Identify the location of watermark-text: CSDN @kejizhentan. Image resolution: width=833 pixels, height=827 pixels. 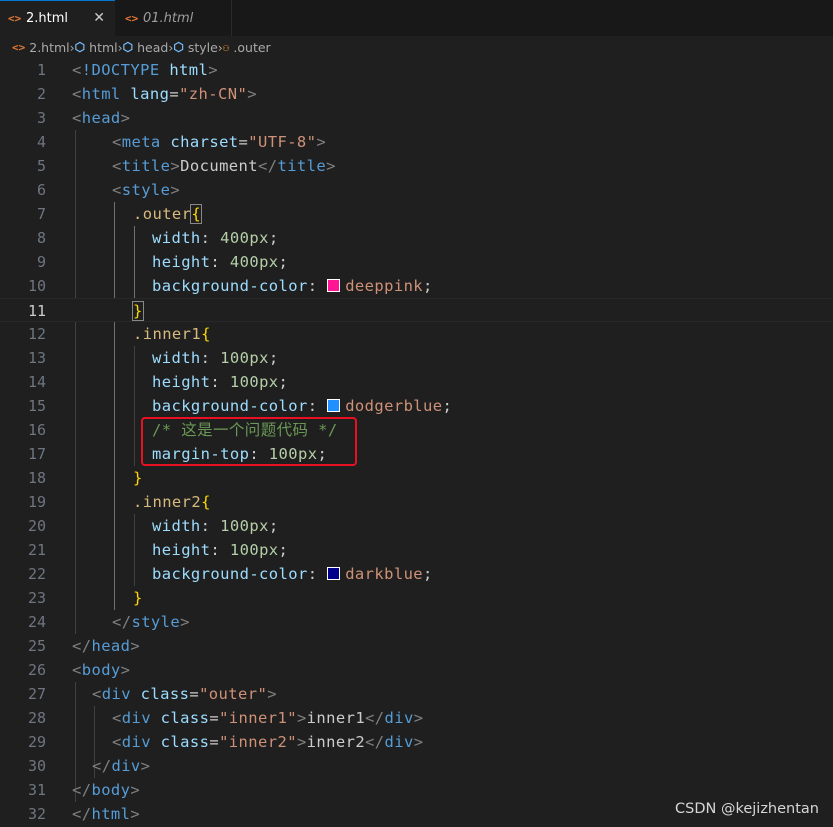
(747, 809).